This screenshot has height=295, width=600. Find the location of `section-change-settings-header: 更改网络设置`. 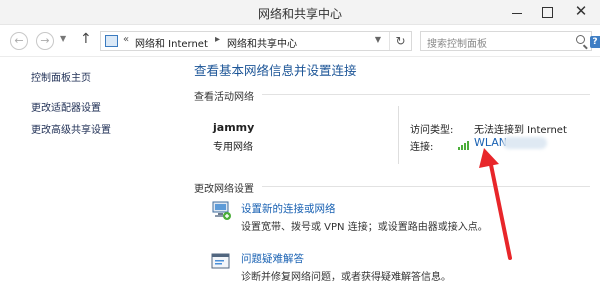

section-change-settings-header: 更改网络设置 is located at coordinates (224, 189).